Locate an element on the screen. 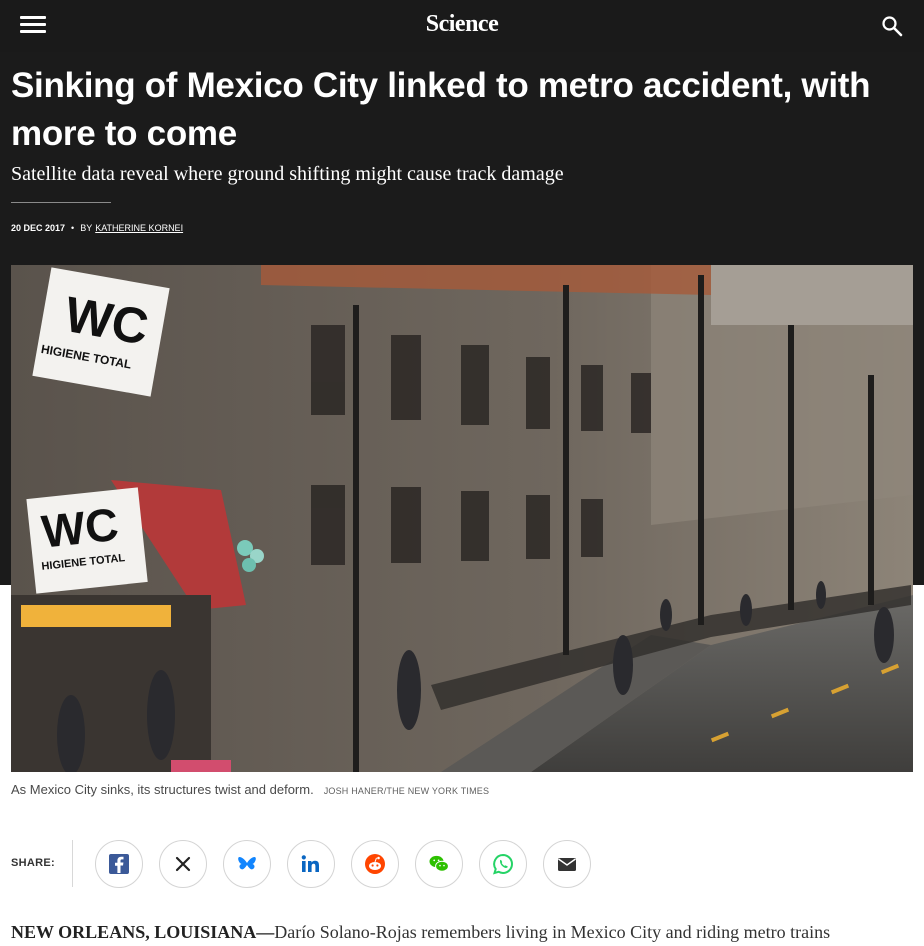 The image size is (924, 946). linkedin-share-button is located at coordinates (311, 864).